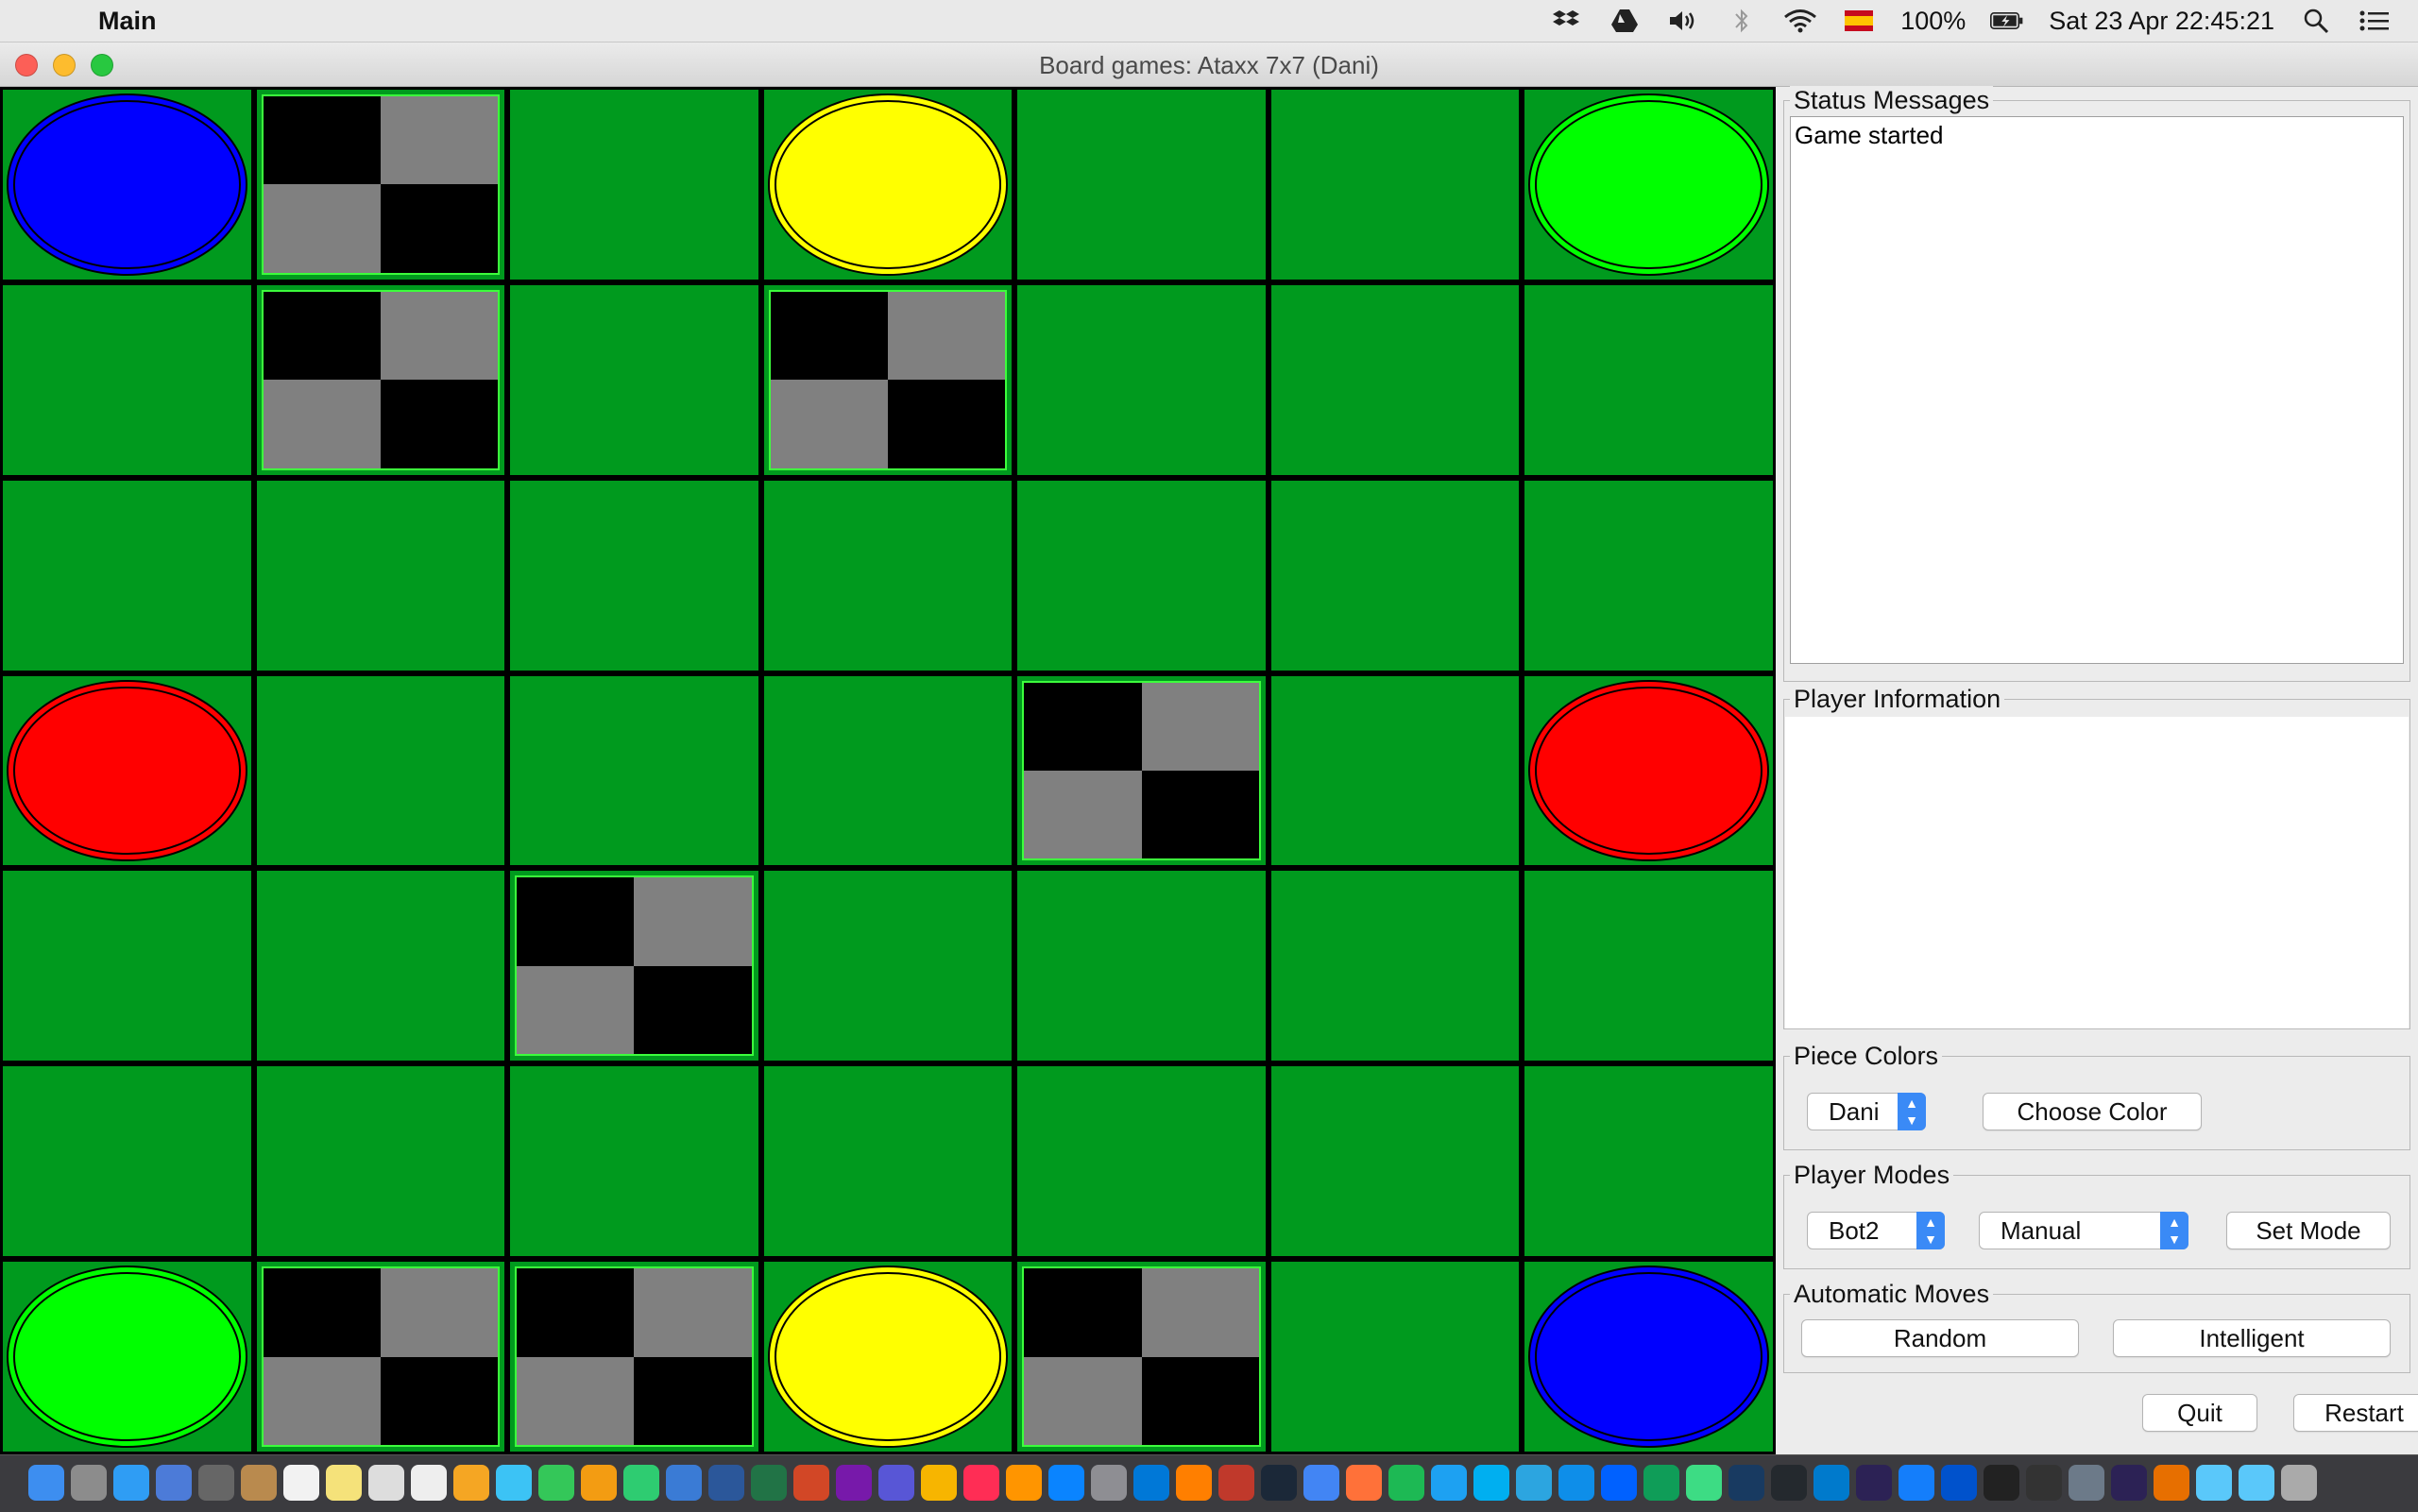  What do you see at coordinates (2308, 1230) in the screenshot?
I see `set-mode-button: Set Mode` at bounding box center [2308, 1230].